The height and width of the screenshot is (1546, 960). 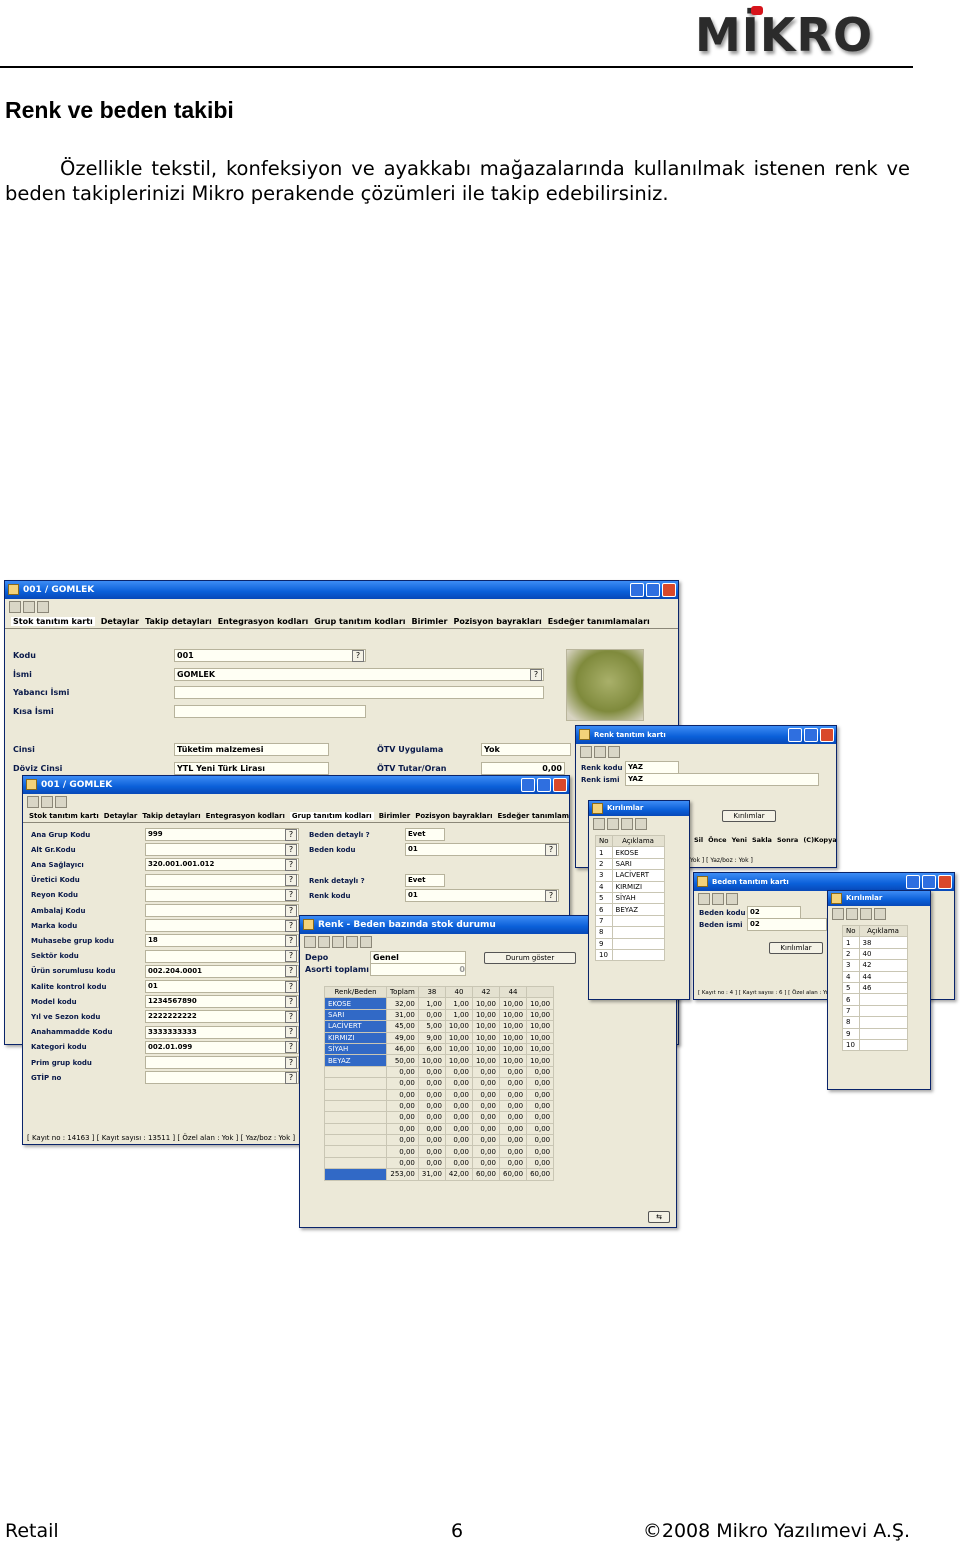 I want to click on table-row: LACİVERT 45,00 5,00 10,00 10,00 10,00 10,00, so click(x=439, y=1026).